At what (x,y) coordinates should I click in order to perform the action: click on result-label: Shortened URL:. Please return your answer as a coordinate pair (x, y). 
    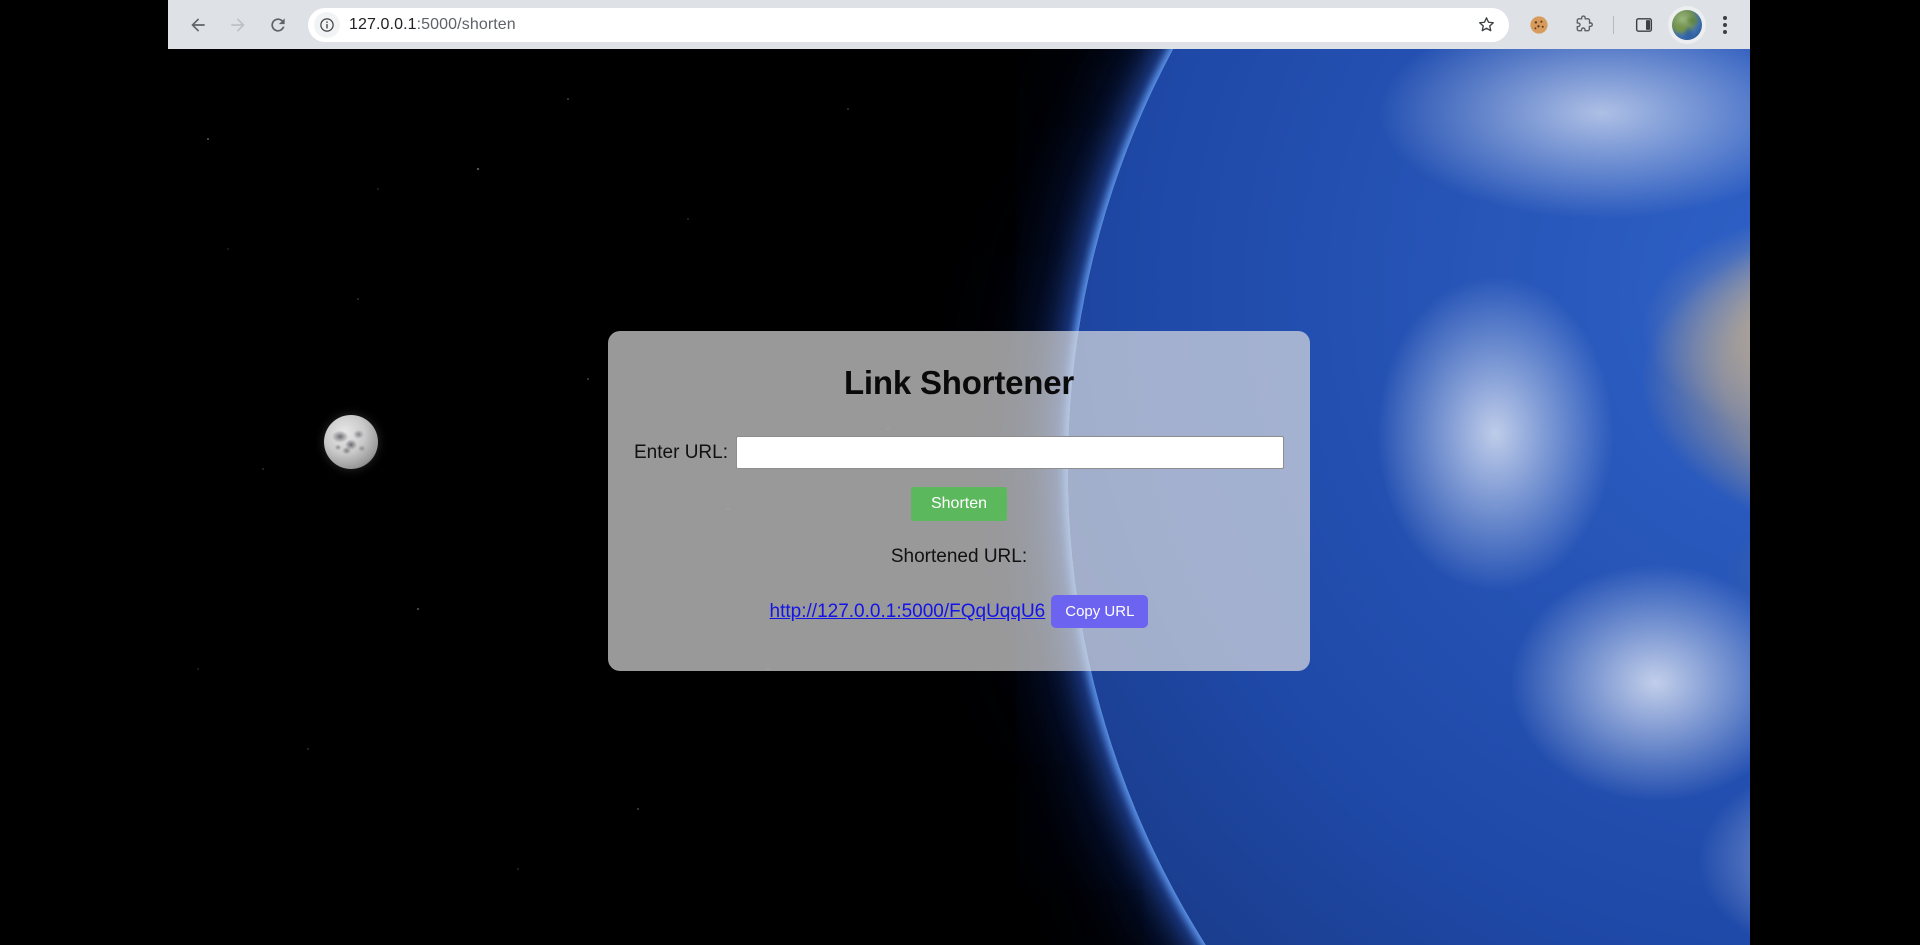
    Looking at the image, I should click on (959, 557).